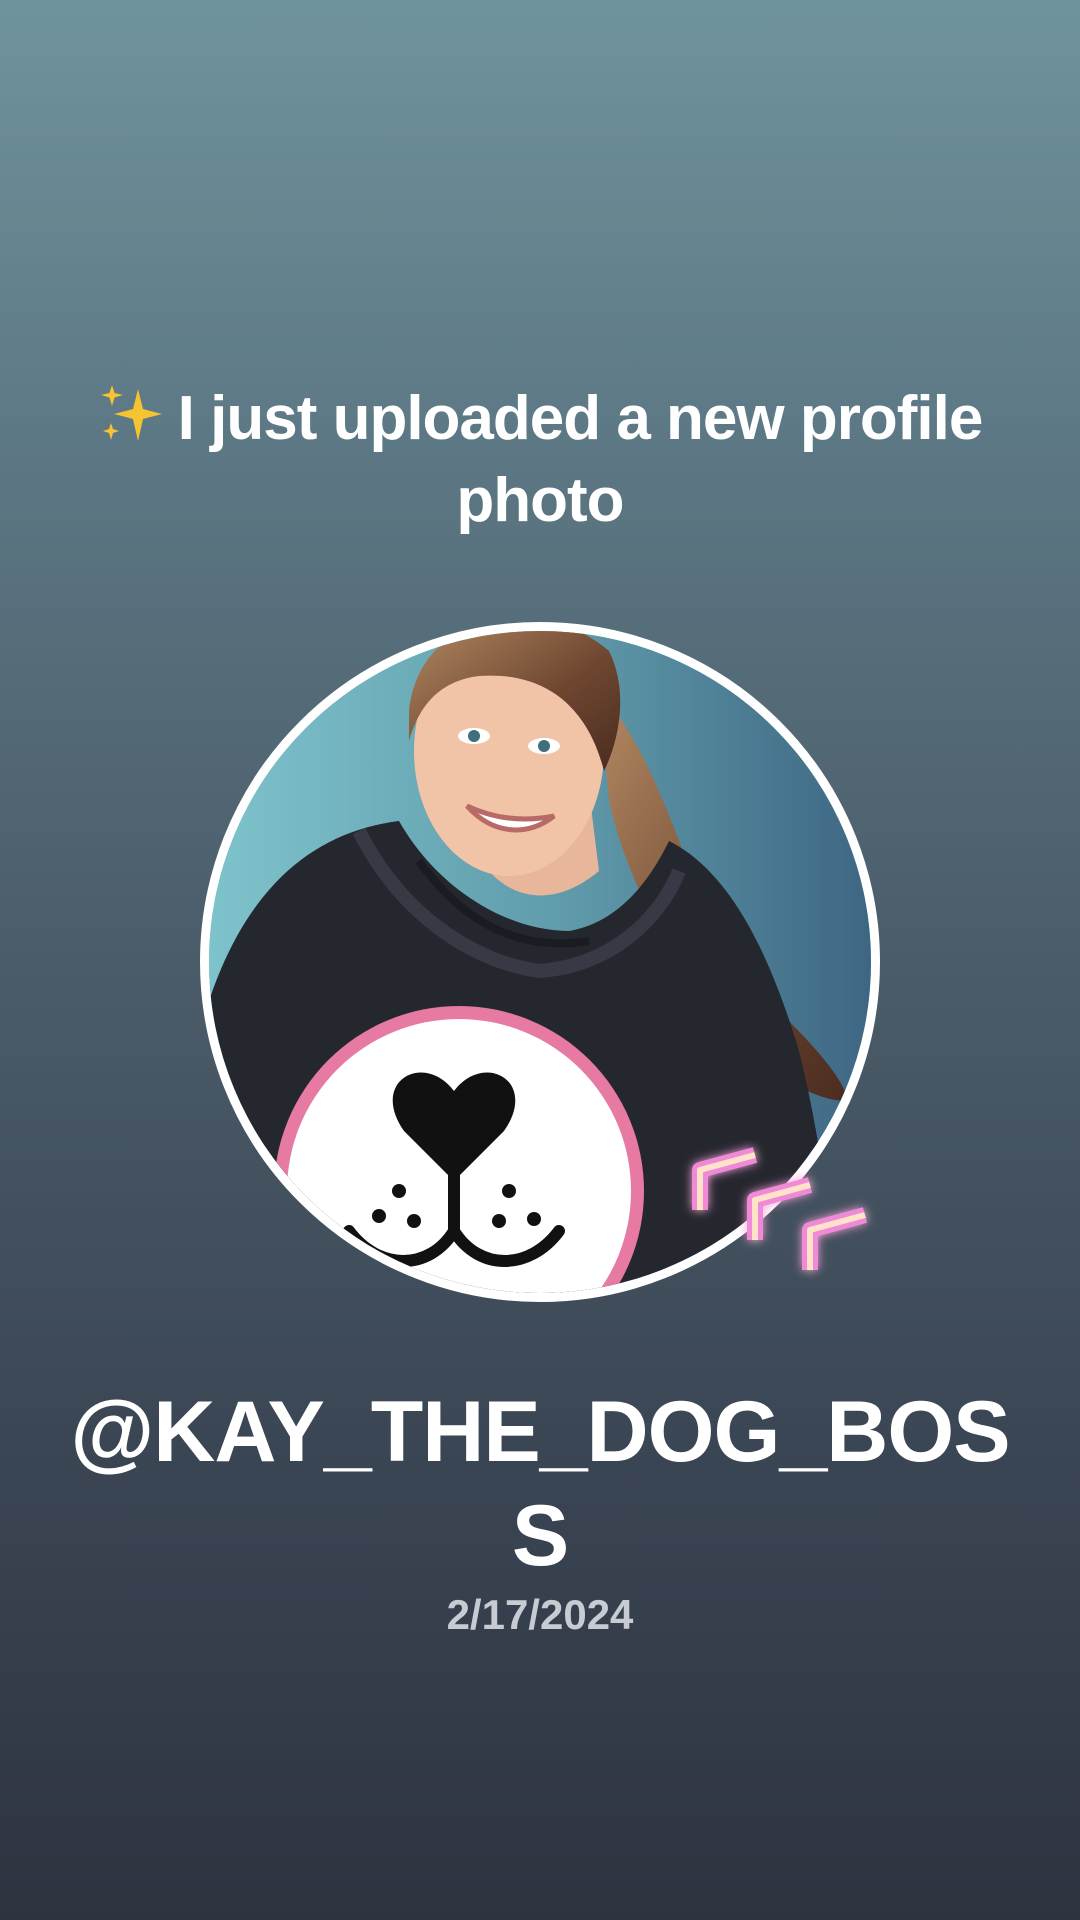 This screenshot has height=1920, width=1080. What do you see at coordinates (131, 413) in the screenshot?
I see `sparkles-icon` at bounding box center [131, 413].